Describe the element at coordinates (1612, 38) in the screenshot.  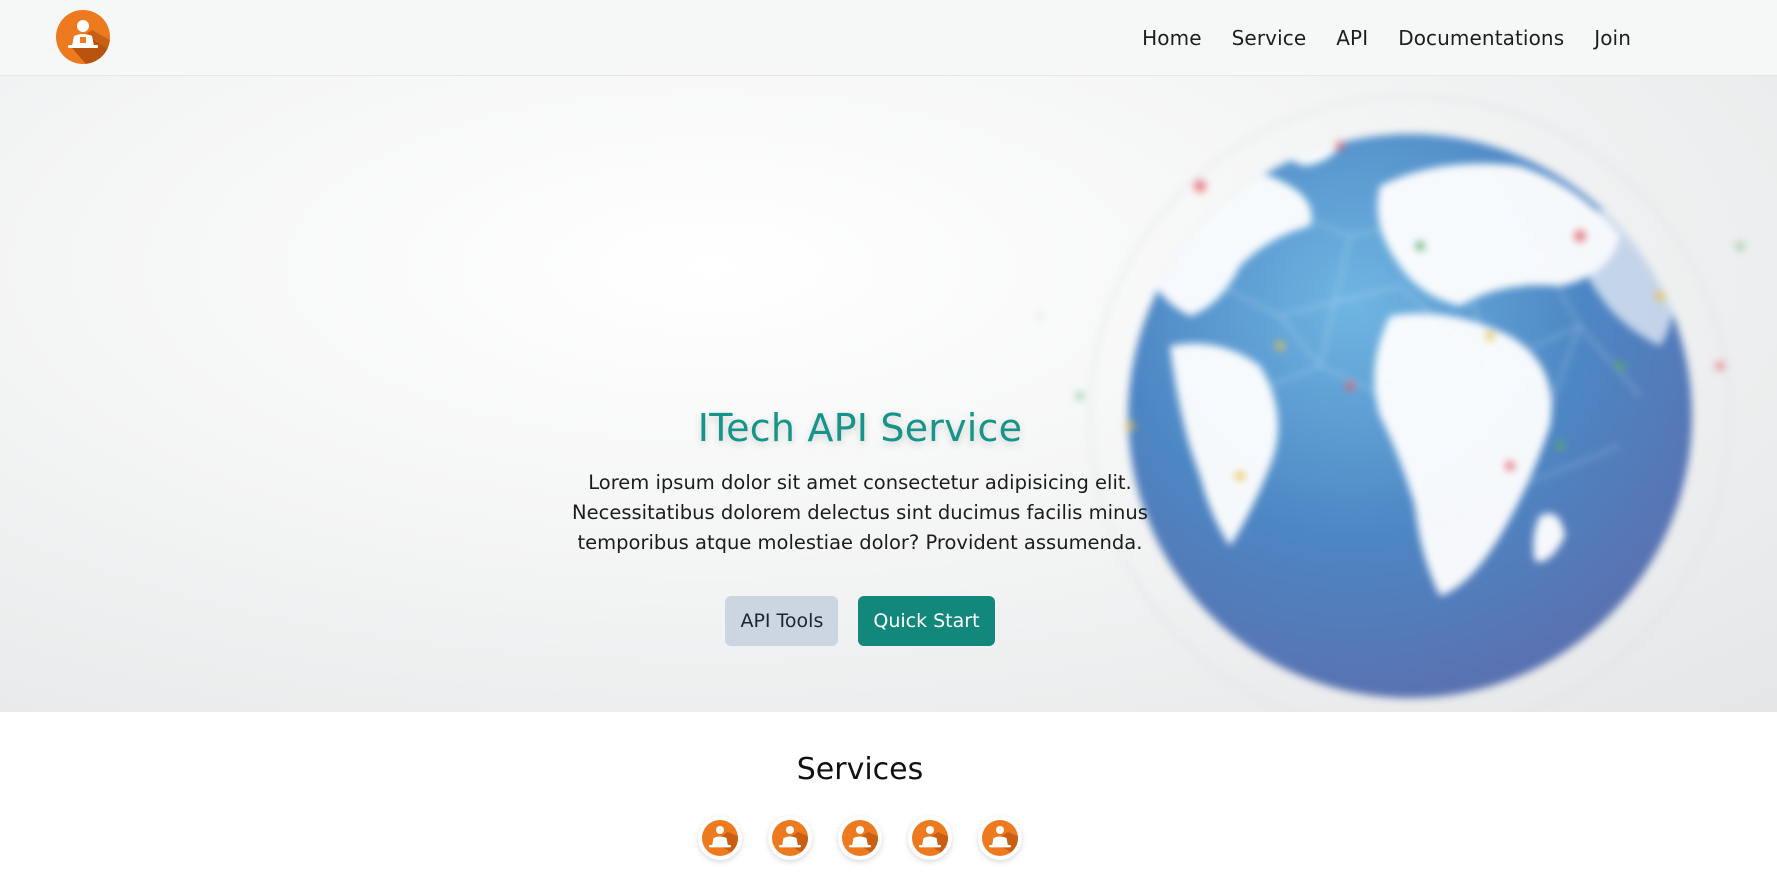
I see `nav-link-join: Join` at that location.